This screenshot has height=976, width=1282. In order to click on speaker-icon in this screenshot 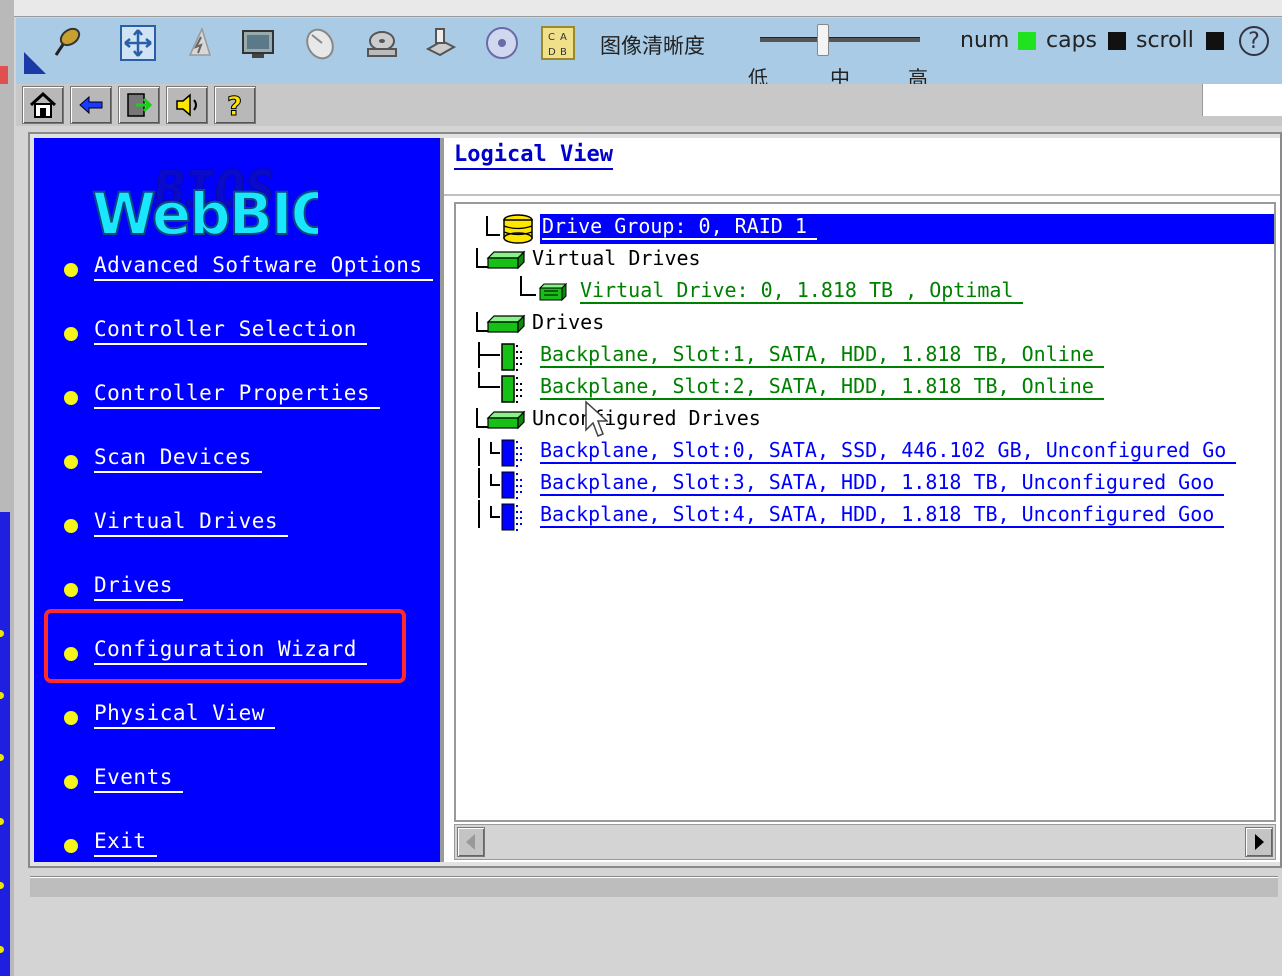, I will do `click(186, 105)`.